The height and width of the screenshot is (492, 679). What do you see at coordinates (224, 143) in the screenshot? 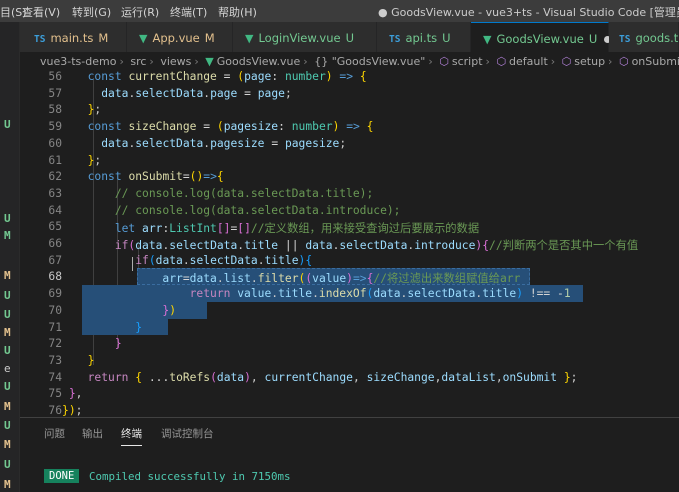
I see `code-line: data.selectData.pagesize = pagesize;` at bounding box center [224, 143].